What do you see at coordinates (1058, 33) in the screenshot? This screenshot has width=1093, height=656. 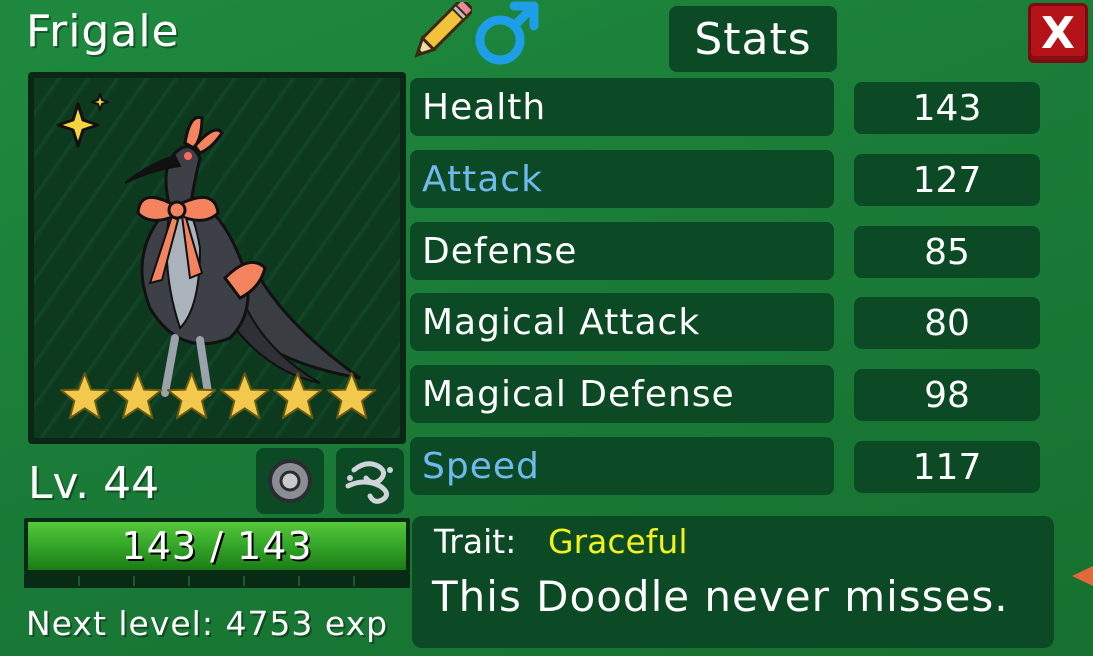 I see `close-button: X` at bounding box center [1058, 33].